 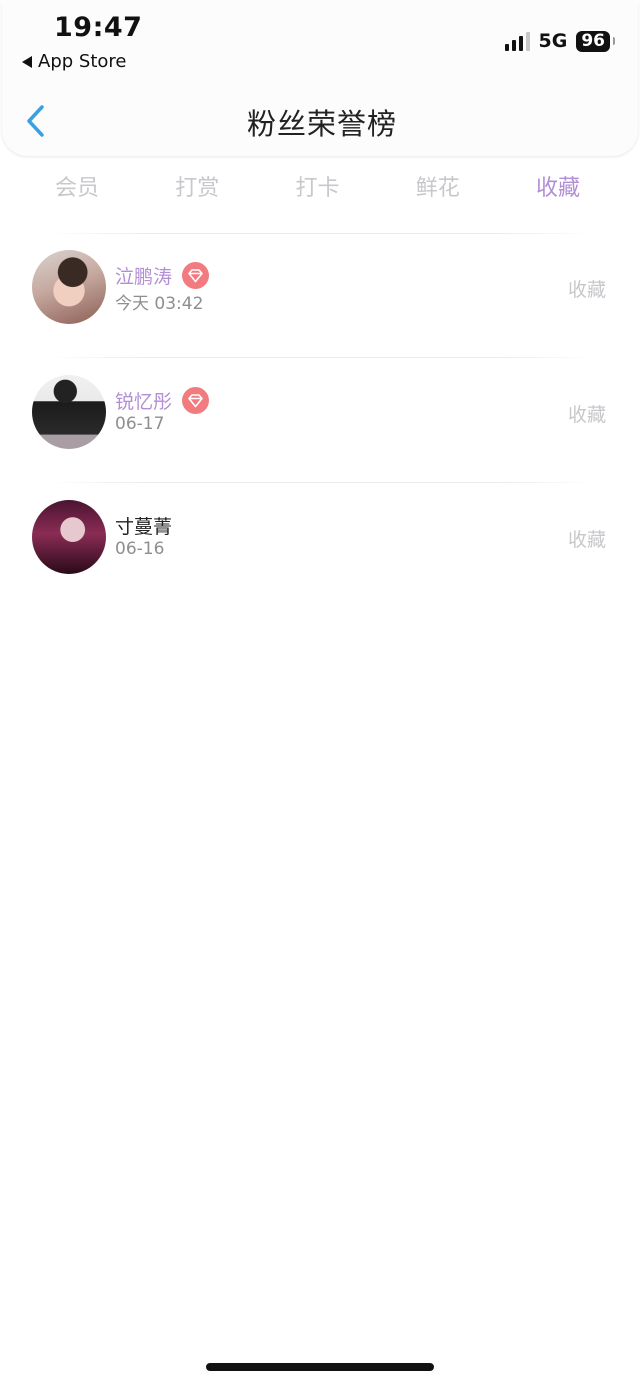 I want to click on back-to-app-store-link: App Store, so click(x=74, y=61).